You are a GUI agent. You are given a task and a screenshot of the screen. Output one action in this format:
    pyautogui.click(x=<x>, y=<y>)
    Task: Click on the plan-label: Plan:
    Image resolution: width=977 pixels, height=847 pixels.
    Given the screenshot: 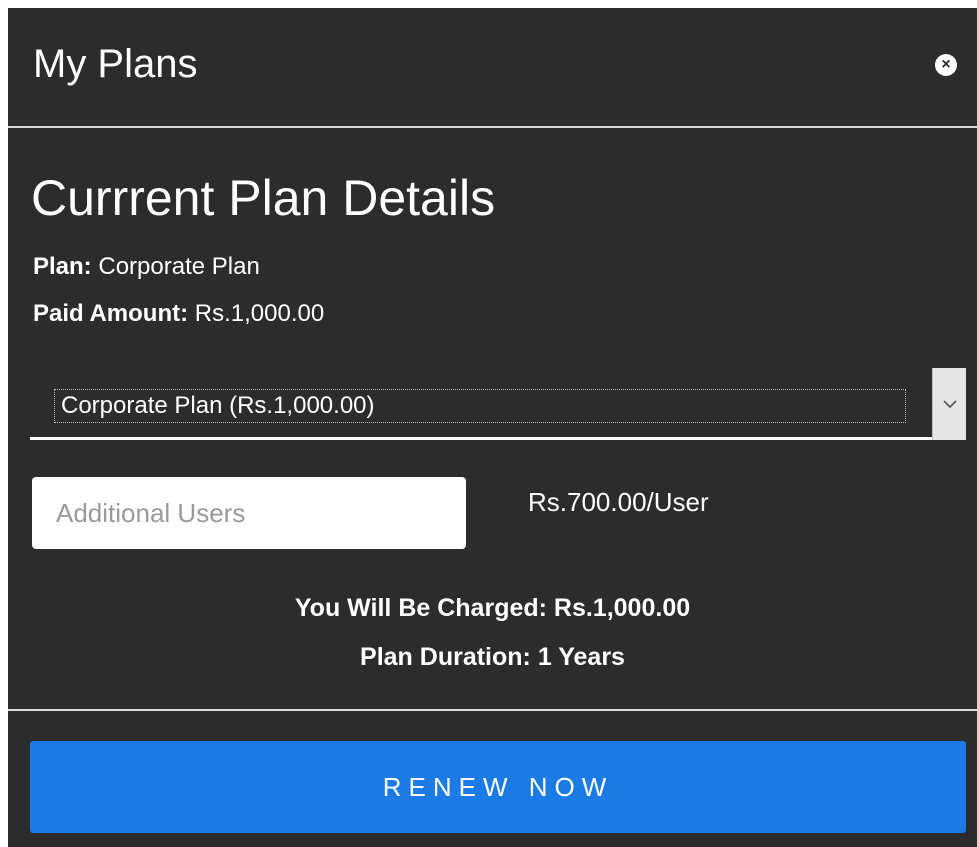 What is the action you would take?
    pyautogui.click(x=62, y=266)
    